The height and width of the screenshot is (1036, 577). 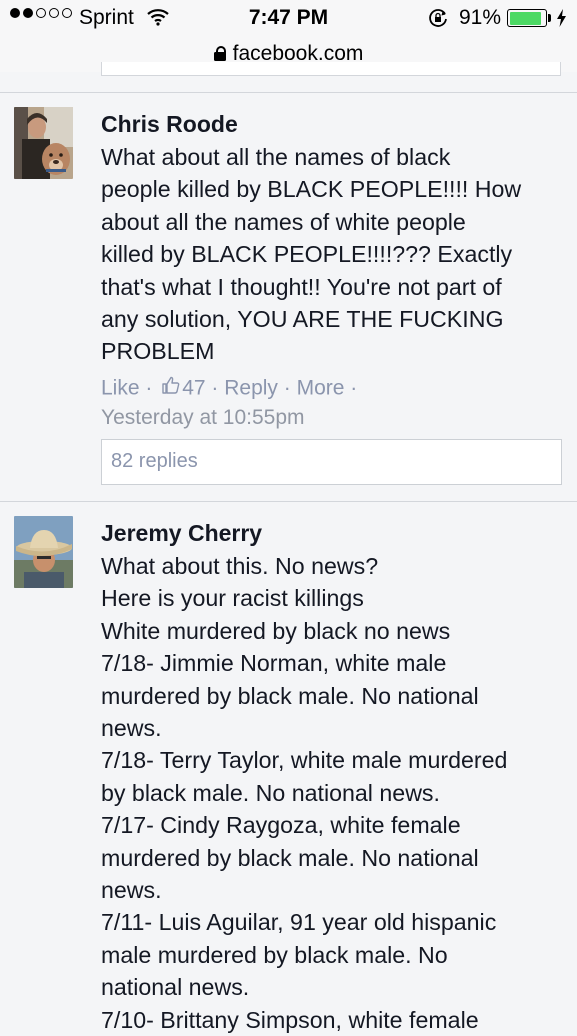 I want to click on comment-actions: Like · 47 · Reply · More ·, so click(x=229, y=388).